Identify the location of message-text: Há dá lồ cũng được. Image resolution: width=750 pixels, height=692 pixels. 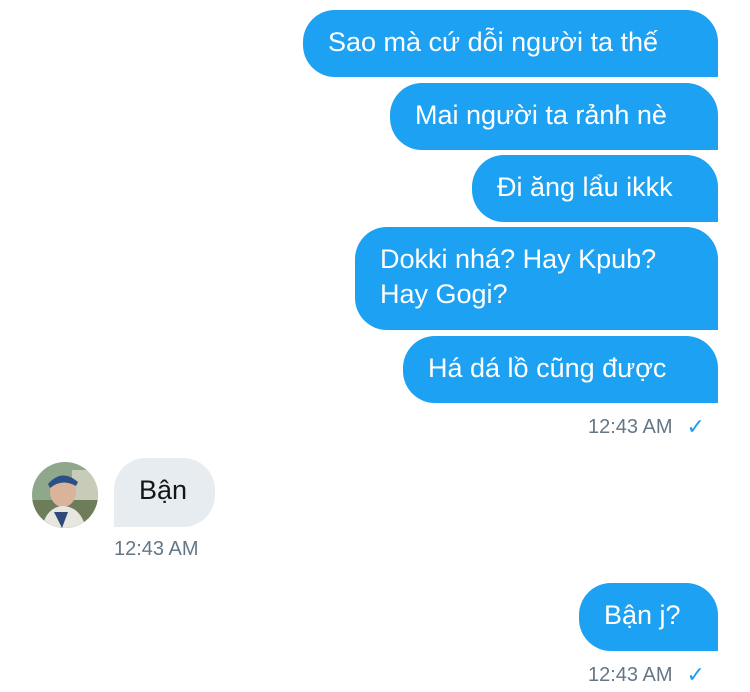
(547, 368).